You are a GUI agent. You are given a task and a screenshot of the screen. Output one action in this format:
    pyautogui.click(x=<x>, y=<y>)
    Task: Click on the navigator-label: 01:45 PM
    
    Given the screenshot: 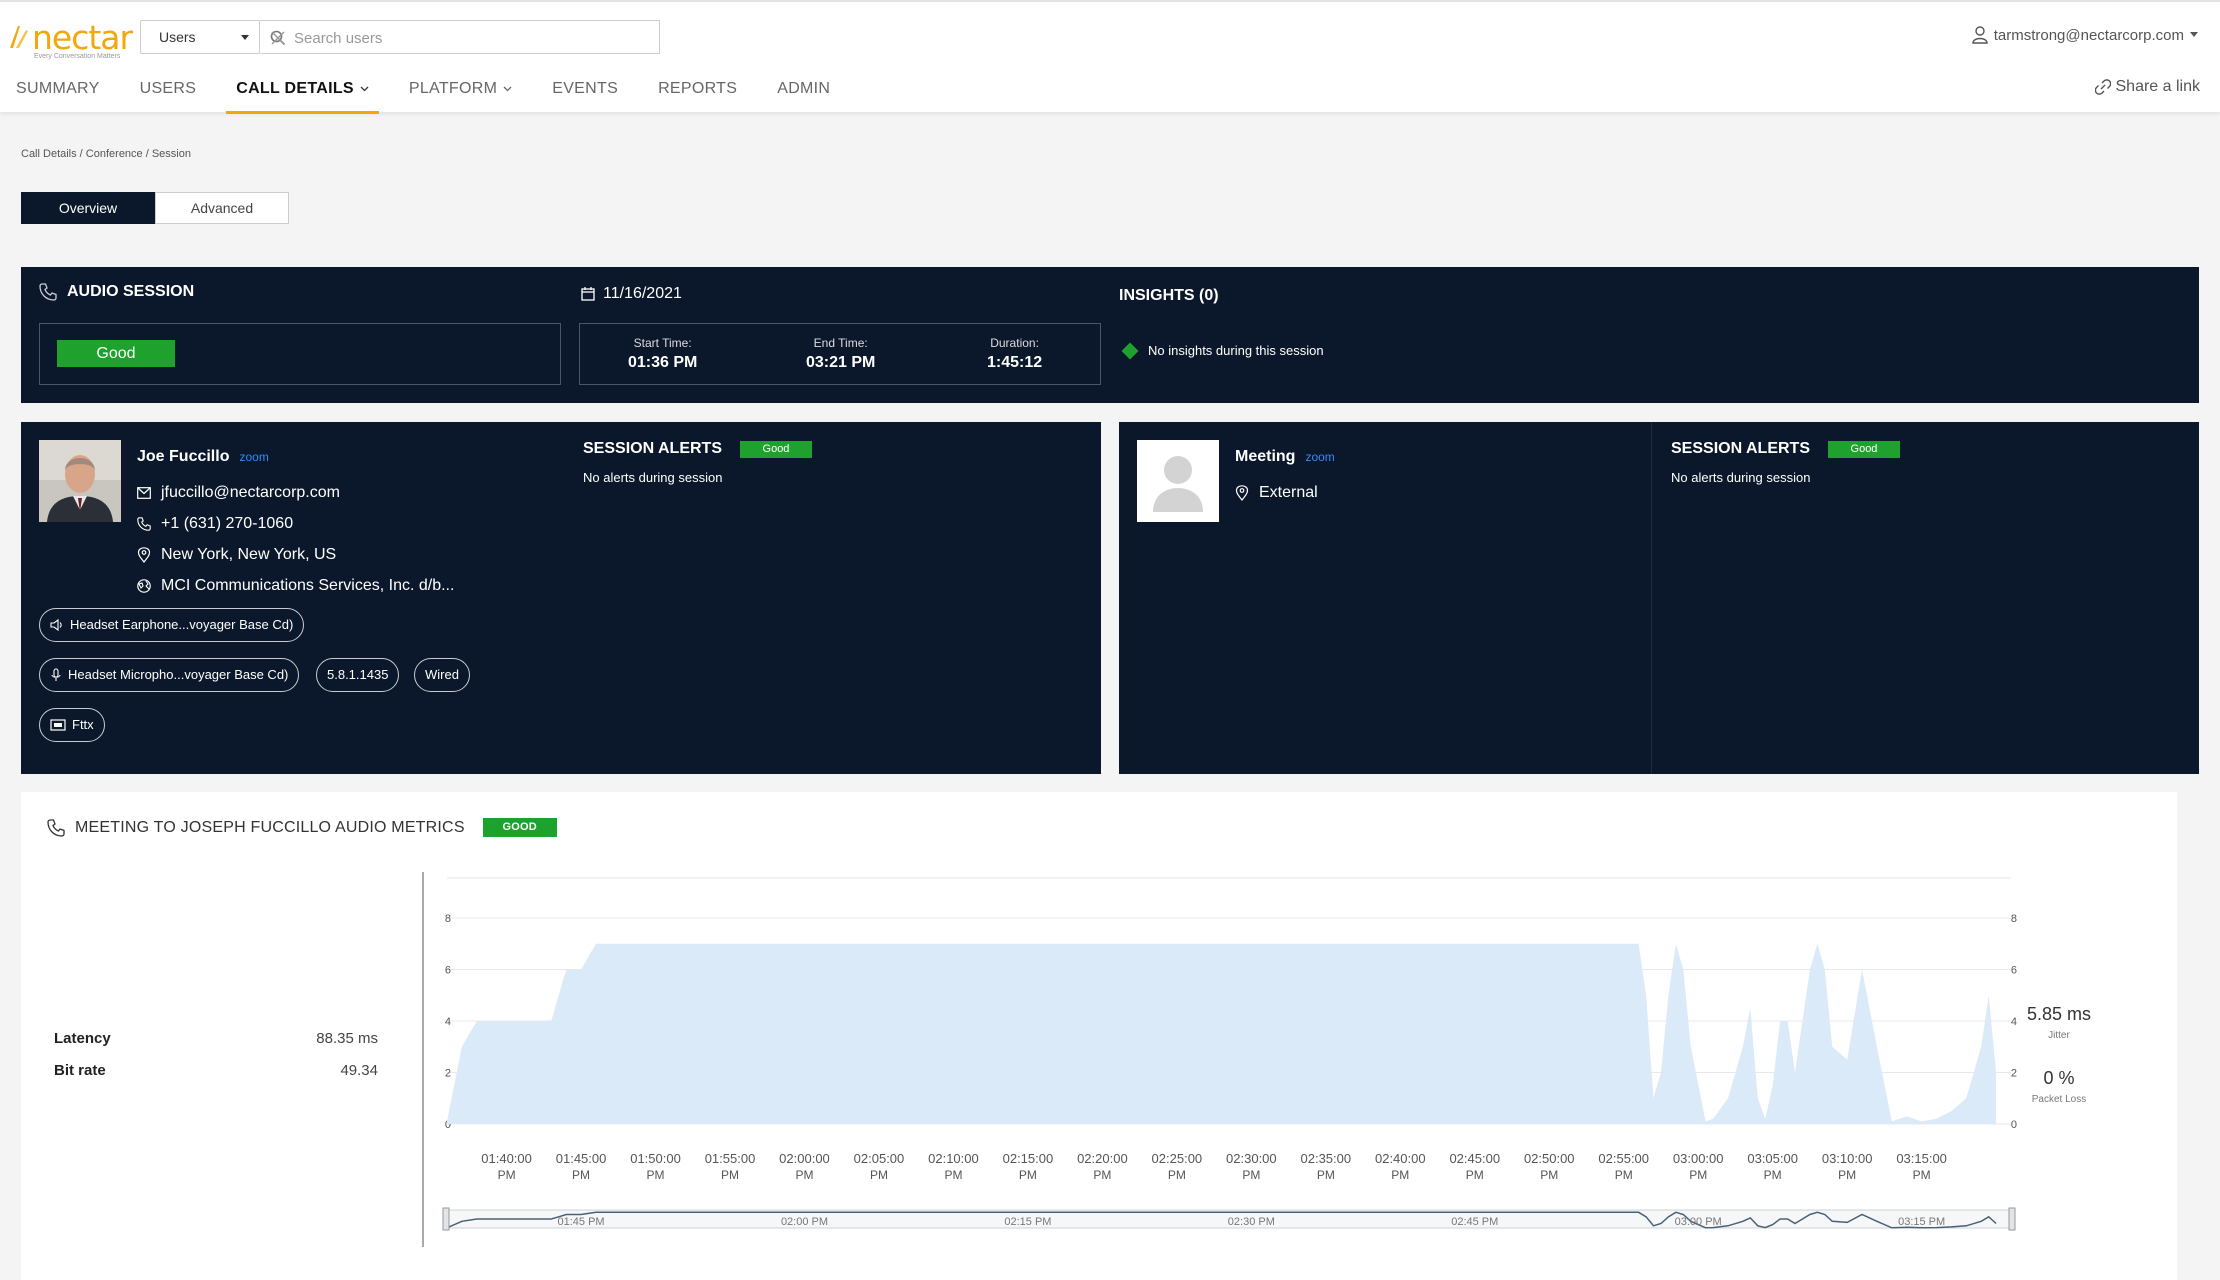 What is the action you would take?
    pyautogui.click(x=581, y=1222)
    